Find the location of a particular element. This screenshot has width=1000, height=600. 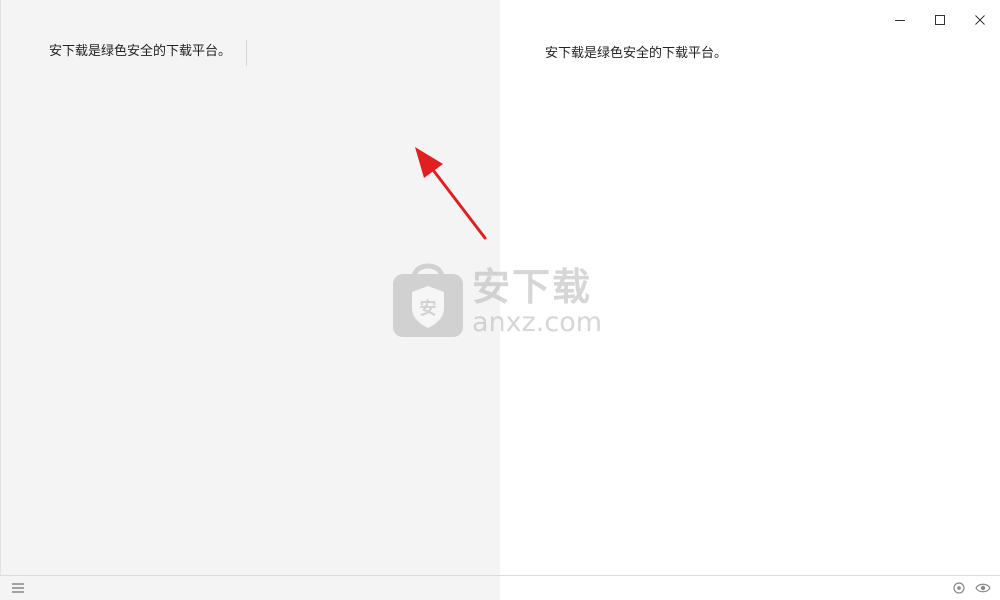

status-bar-left-section is located at coordinates (250, 588).